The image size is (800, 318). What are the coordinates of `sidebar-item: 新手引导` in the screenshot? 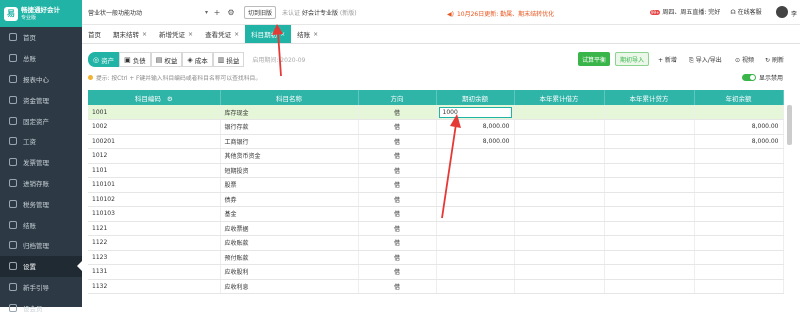 It's located at (41, 287).